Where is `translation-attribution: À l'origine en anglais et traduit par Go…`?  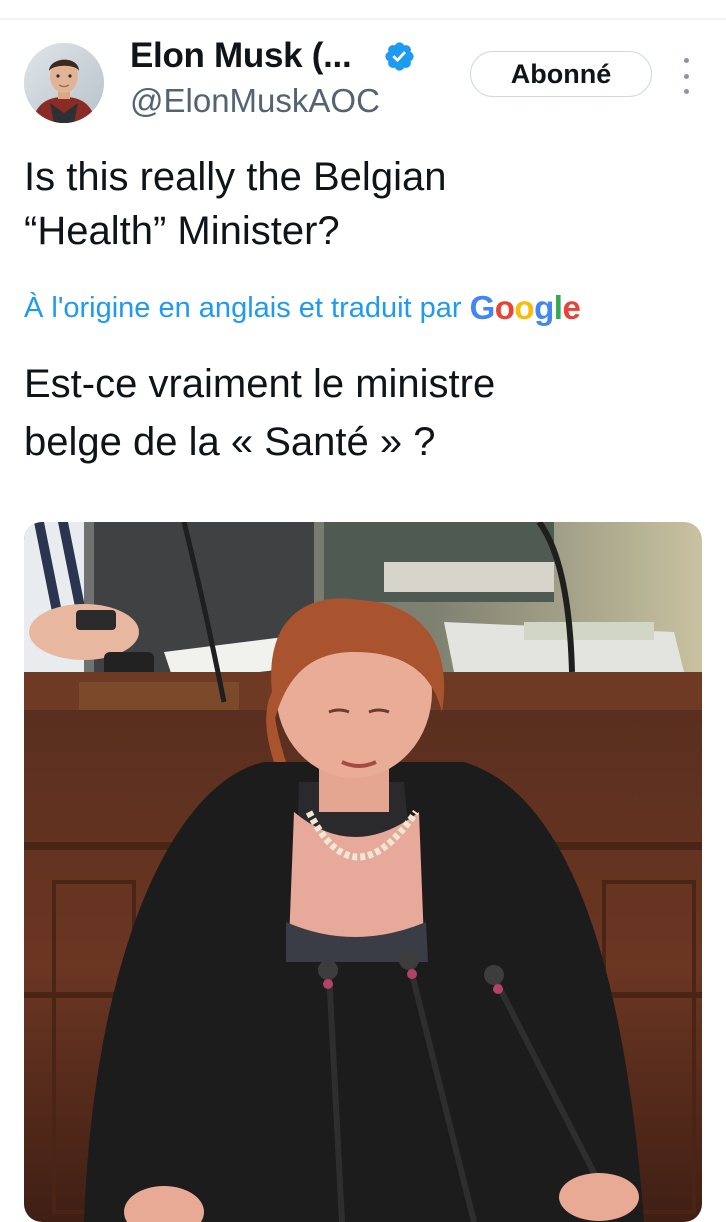 translation-attribution: À l'origine en anglais et traduit par Go… is located at coordinates (302, 308).